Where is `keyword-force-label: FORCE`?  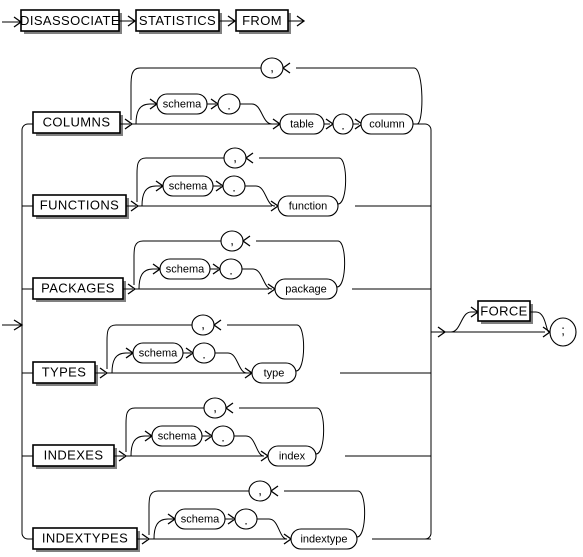 keyword-force-label: FORCE is located at coordinates (504, 310).